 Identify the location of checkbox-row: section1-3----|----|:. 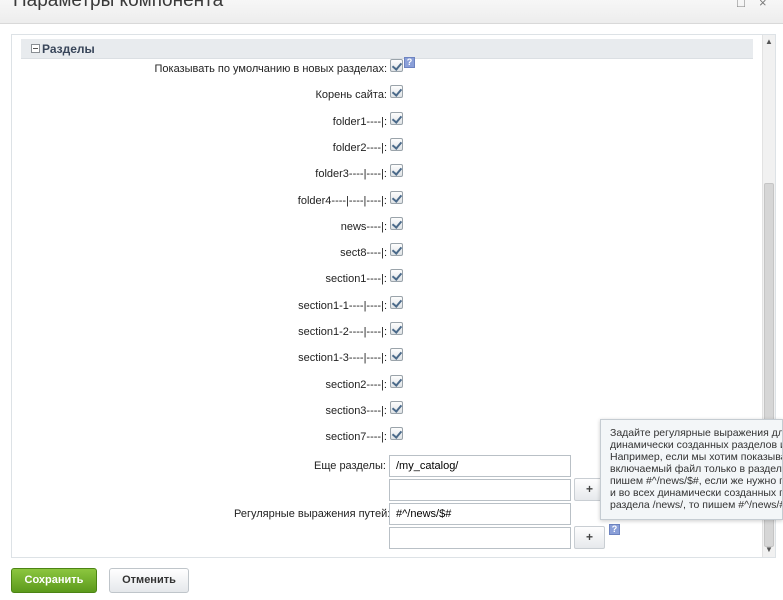
(377, 358).